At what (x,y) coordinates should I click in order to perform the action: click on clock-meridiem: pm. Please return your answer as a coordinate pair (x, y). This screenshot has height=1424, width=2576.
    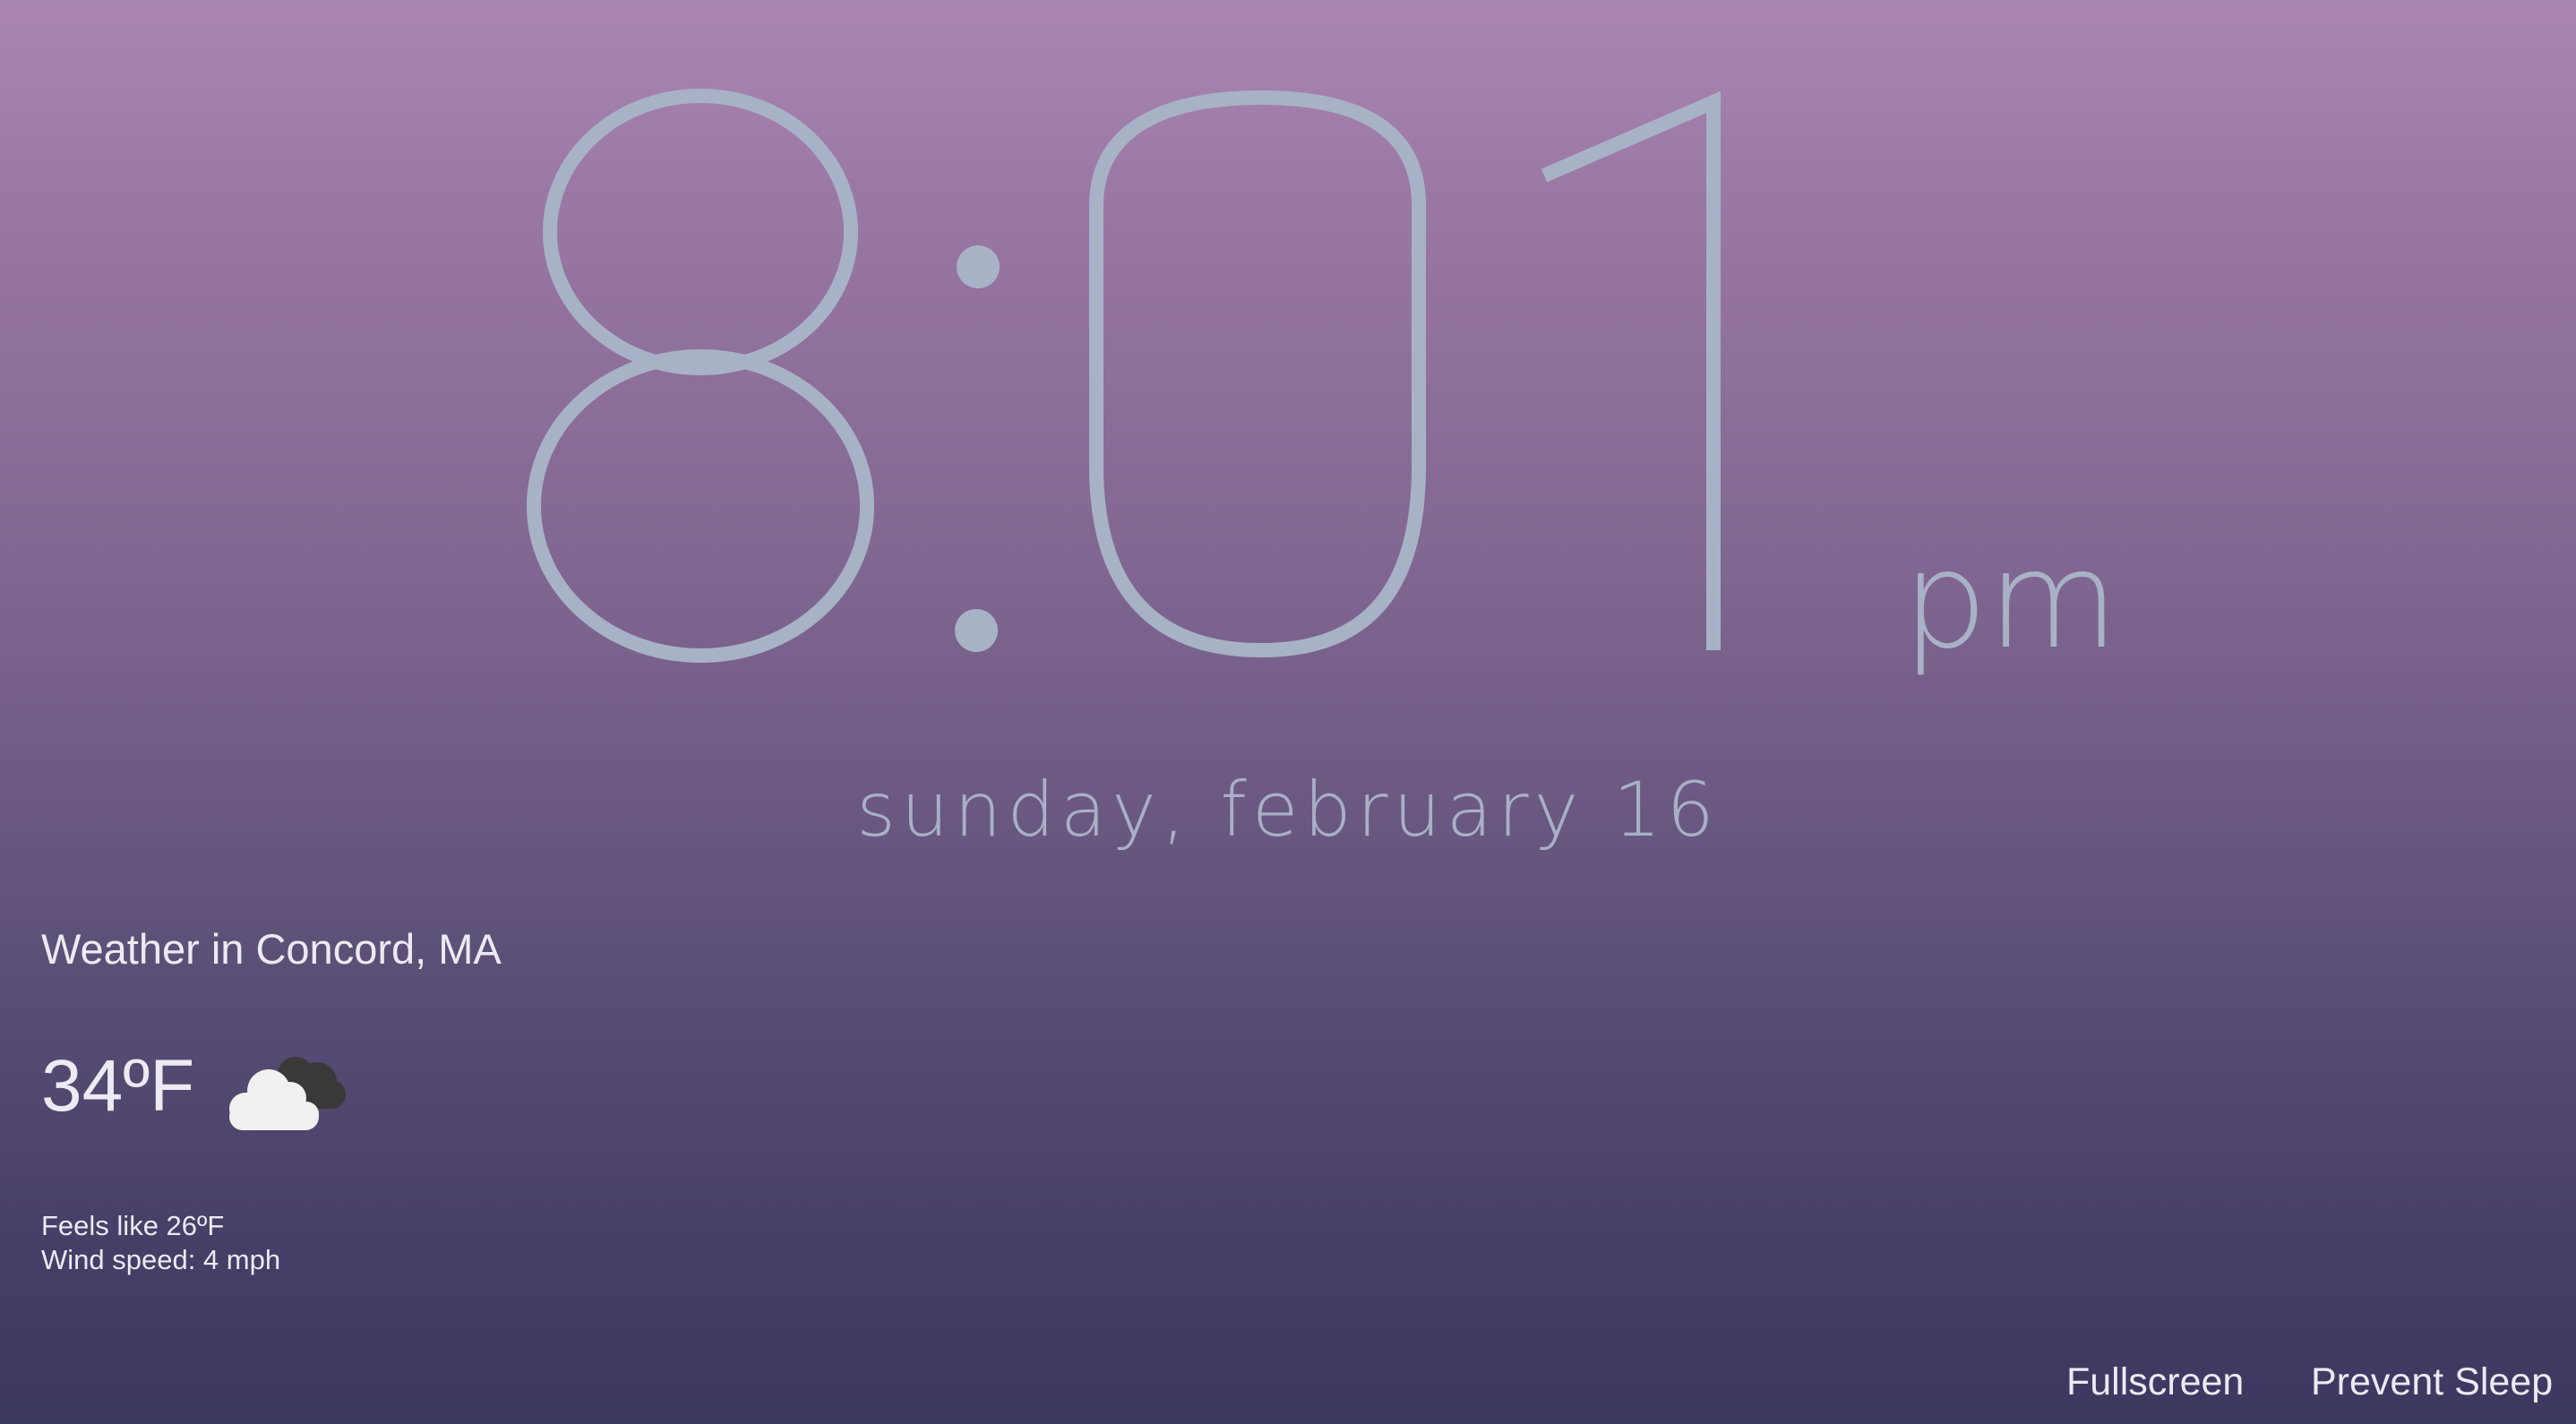
    Looking at the image, I should click on (2010, 601).